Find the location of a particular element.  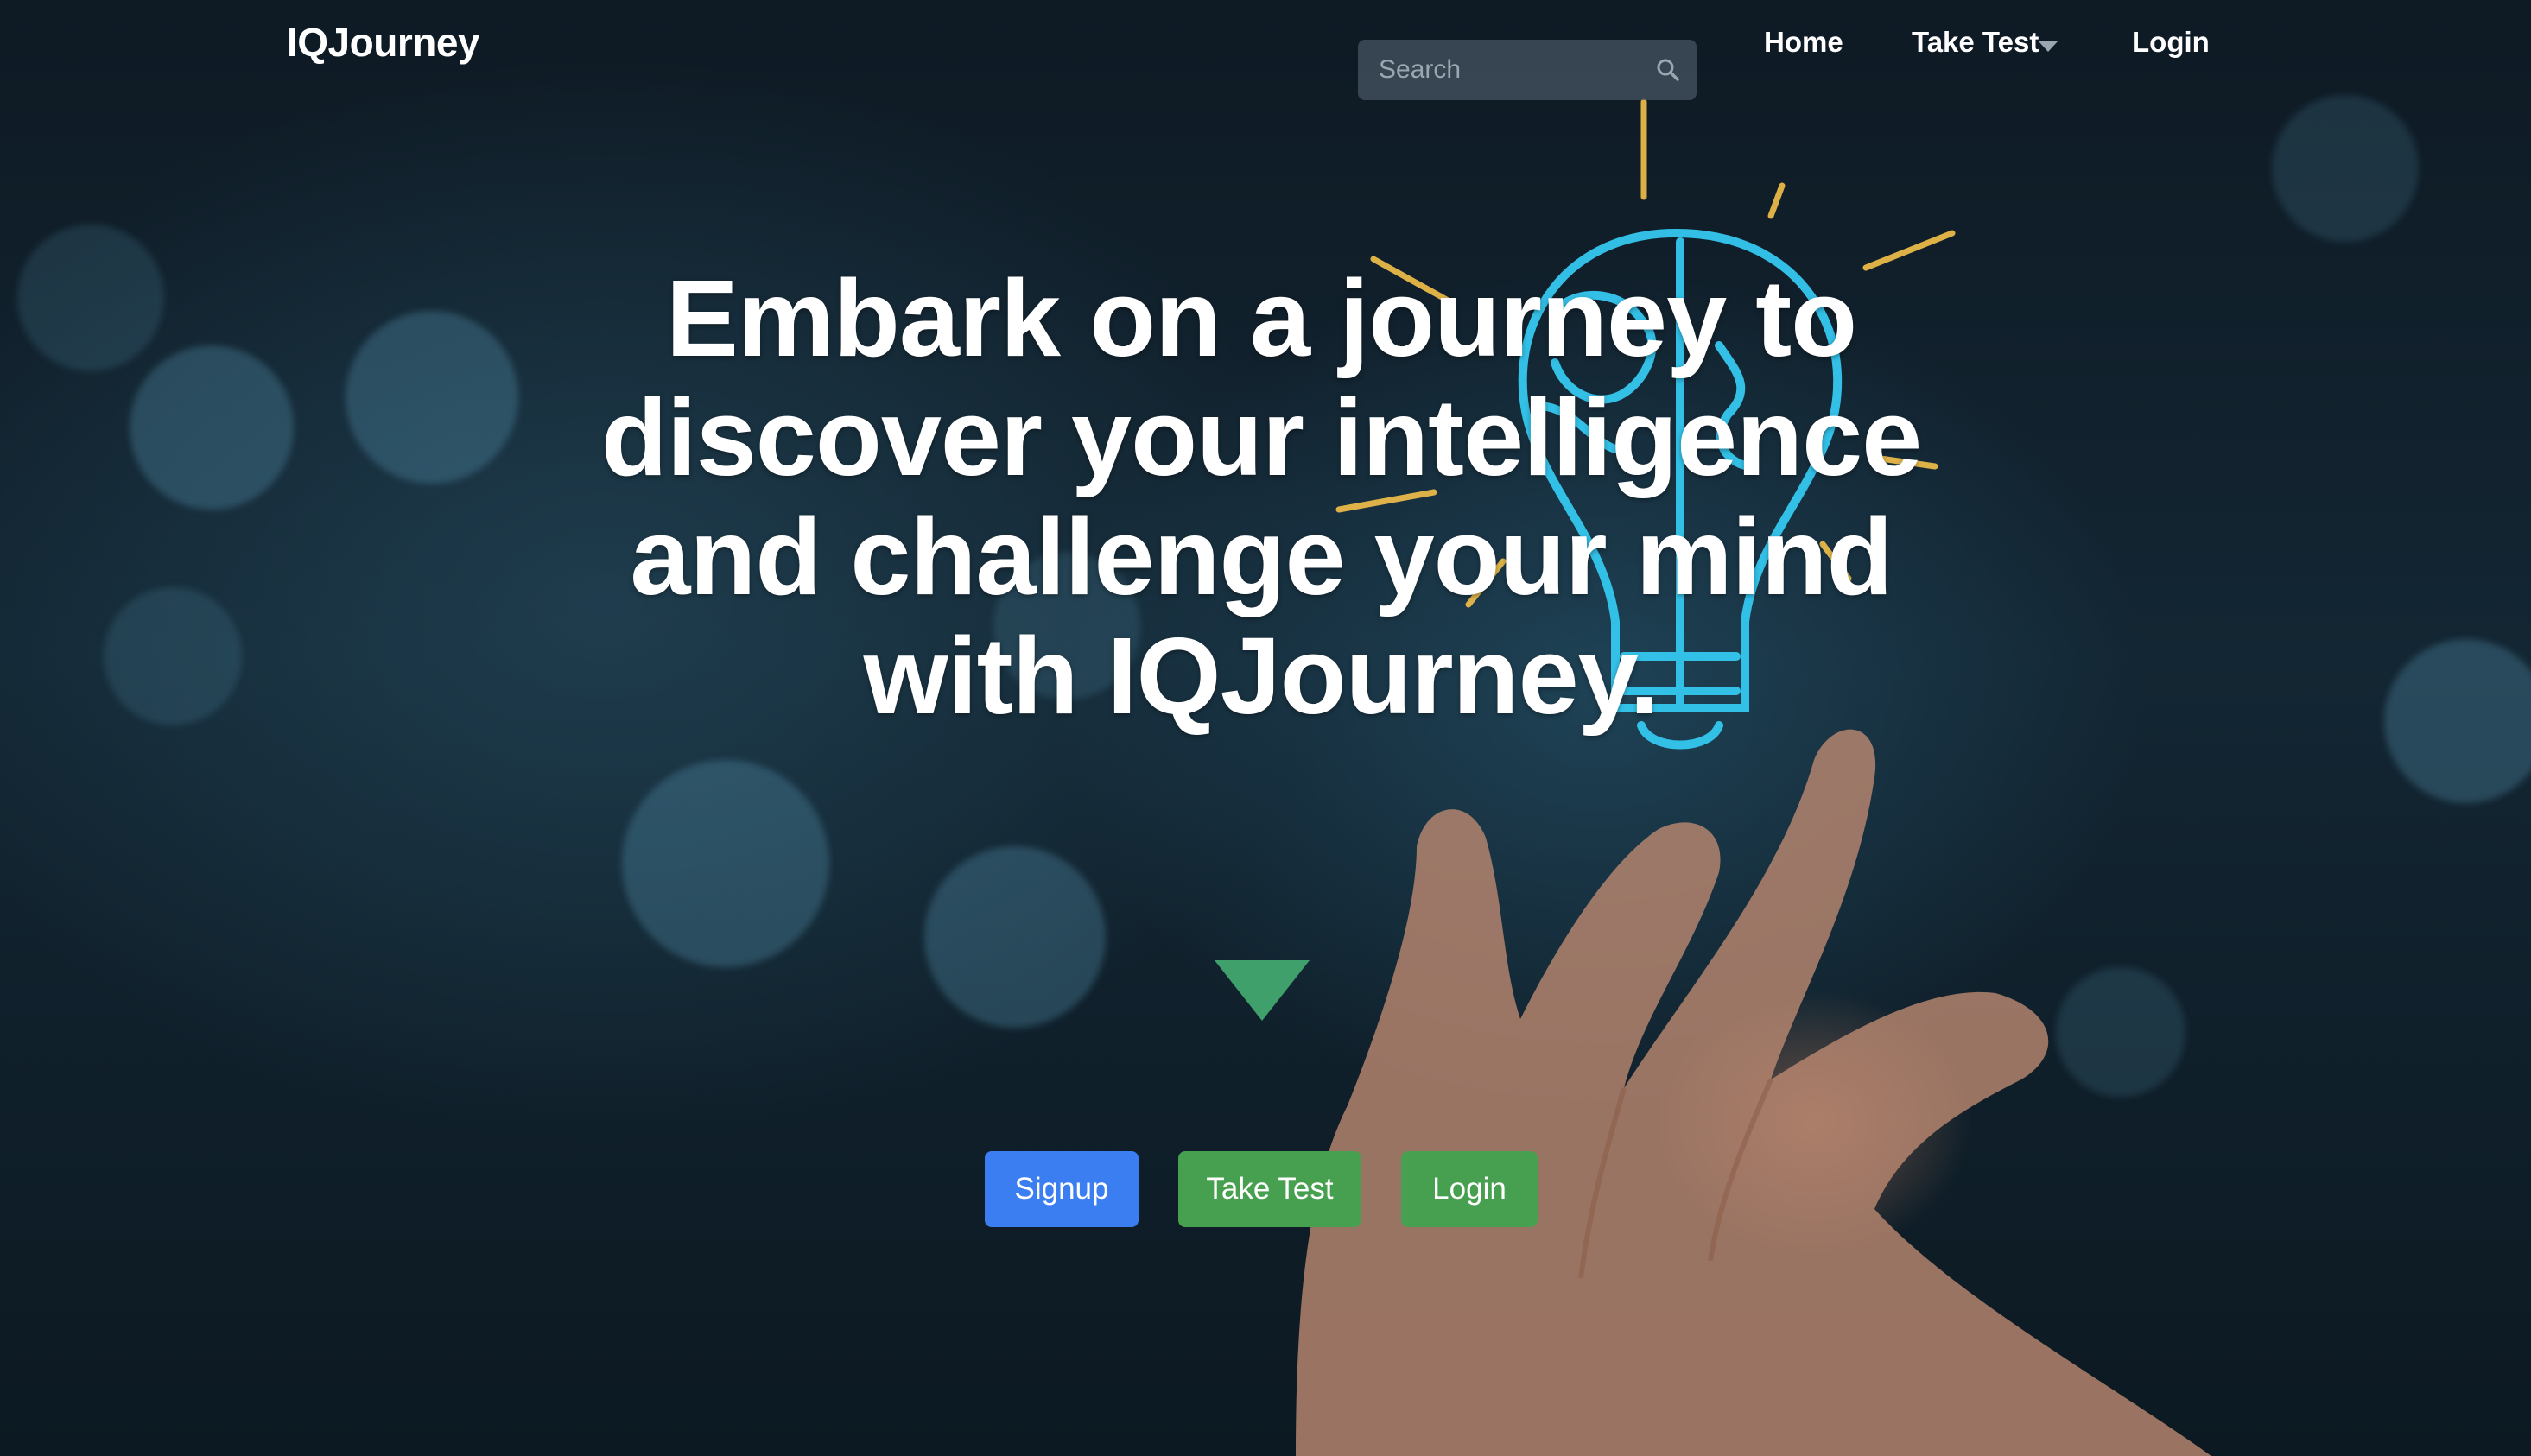

nav-home-link: Home is located at coordinates (1804, 42).